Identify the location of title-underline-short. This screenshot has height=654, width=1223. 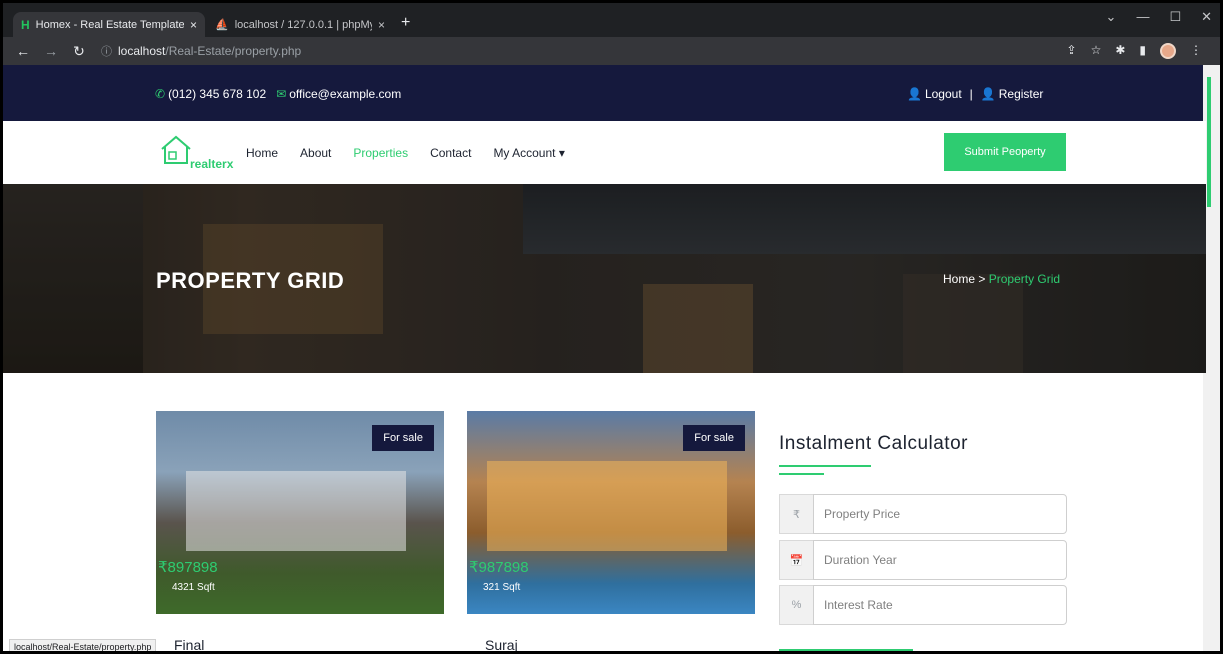
(801, 474).